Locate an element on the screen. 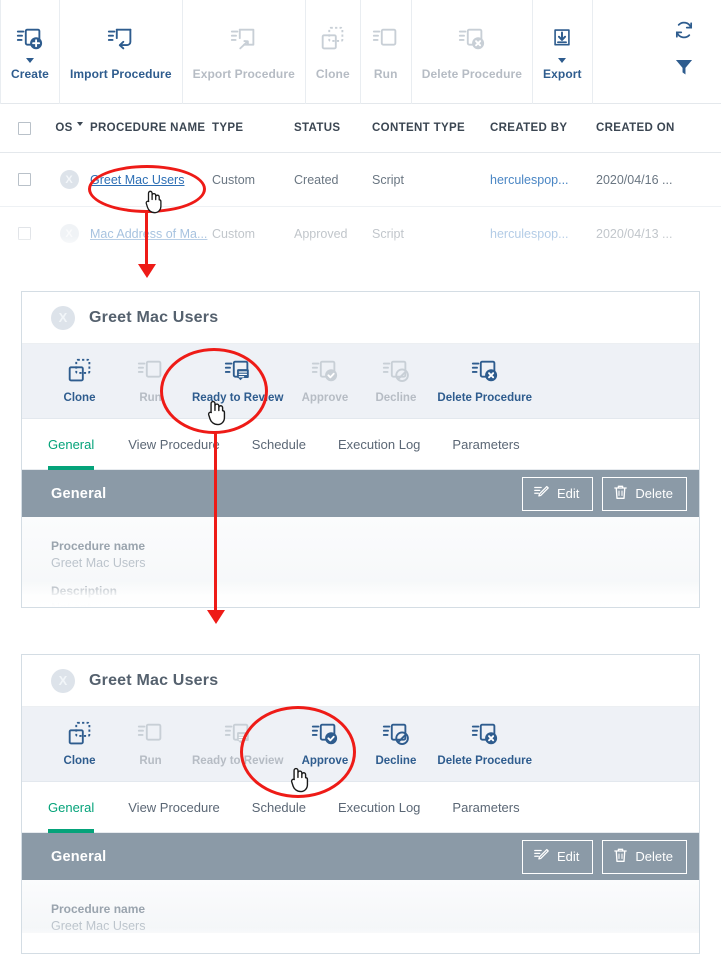 The height and width of the screenshot is (961, 721). action-label: Delete Procedure is located at coordinates (485, 398).